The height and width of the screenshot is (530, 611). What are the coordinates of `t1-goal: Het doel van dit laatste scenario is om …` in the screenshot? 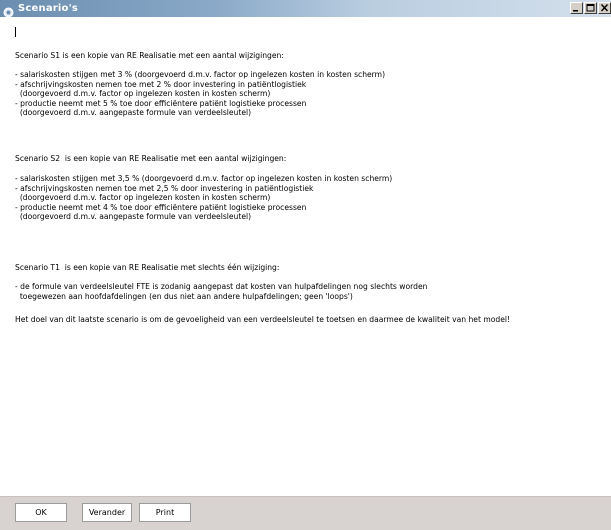 It's located at (263, 319).